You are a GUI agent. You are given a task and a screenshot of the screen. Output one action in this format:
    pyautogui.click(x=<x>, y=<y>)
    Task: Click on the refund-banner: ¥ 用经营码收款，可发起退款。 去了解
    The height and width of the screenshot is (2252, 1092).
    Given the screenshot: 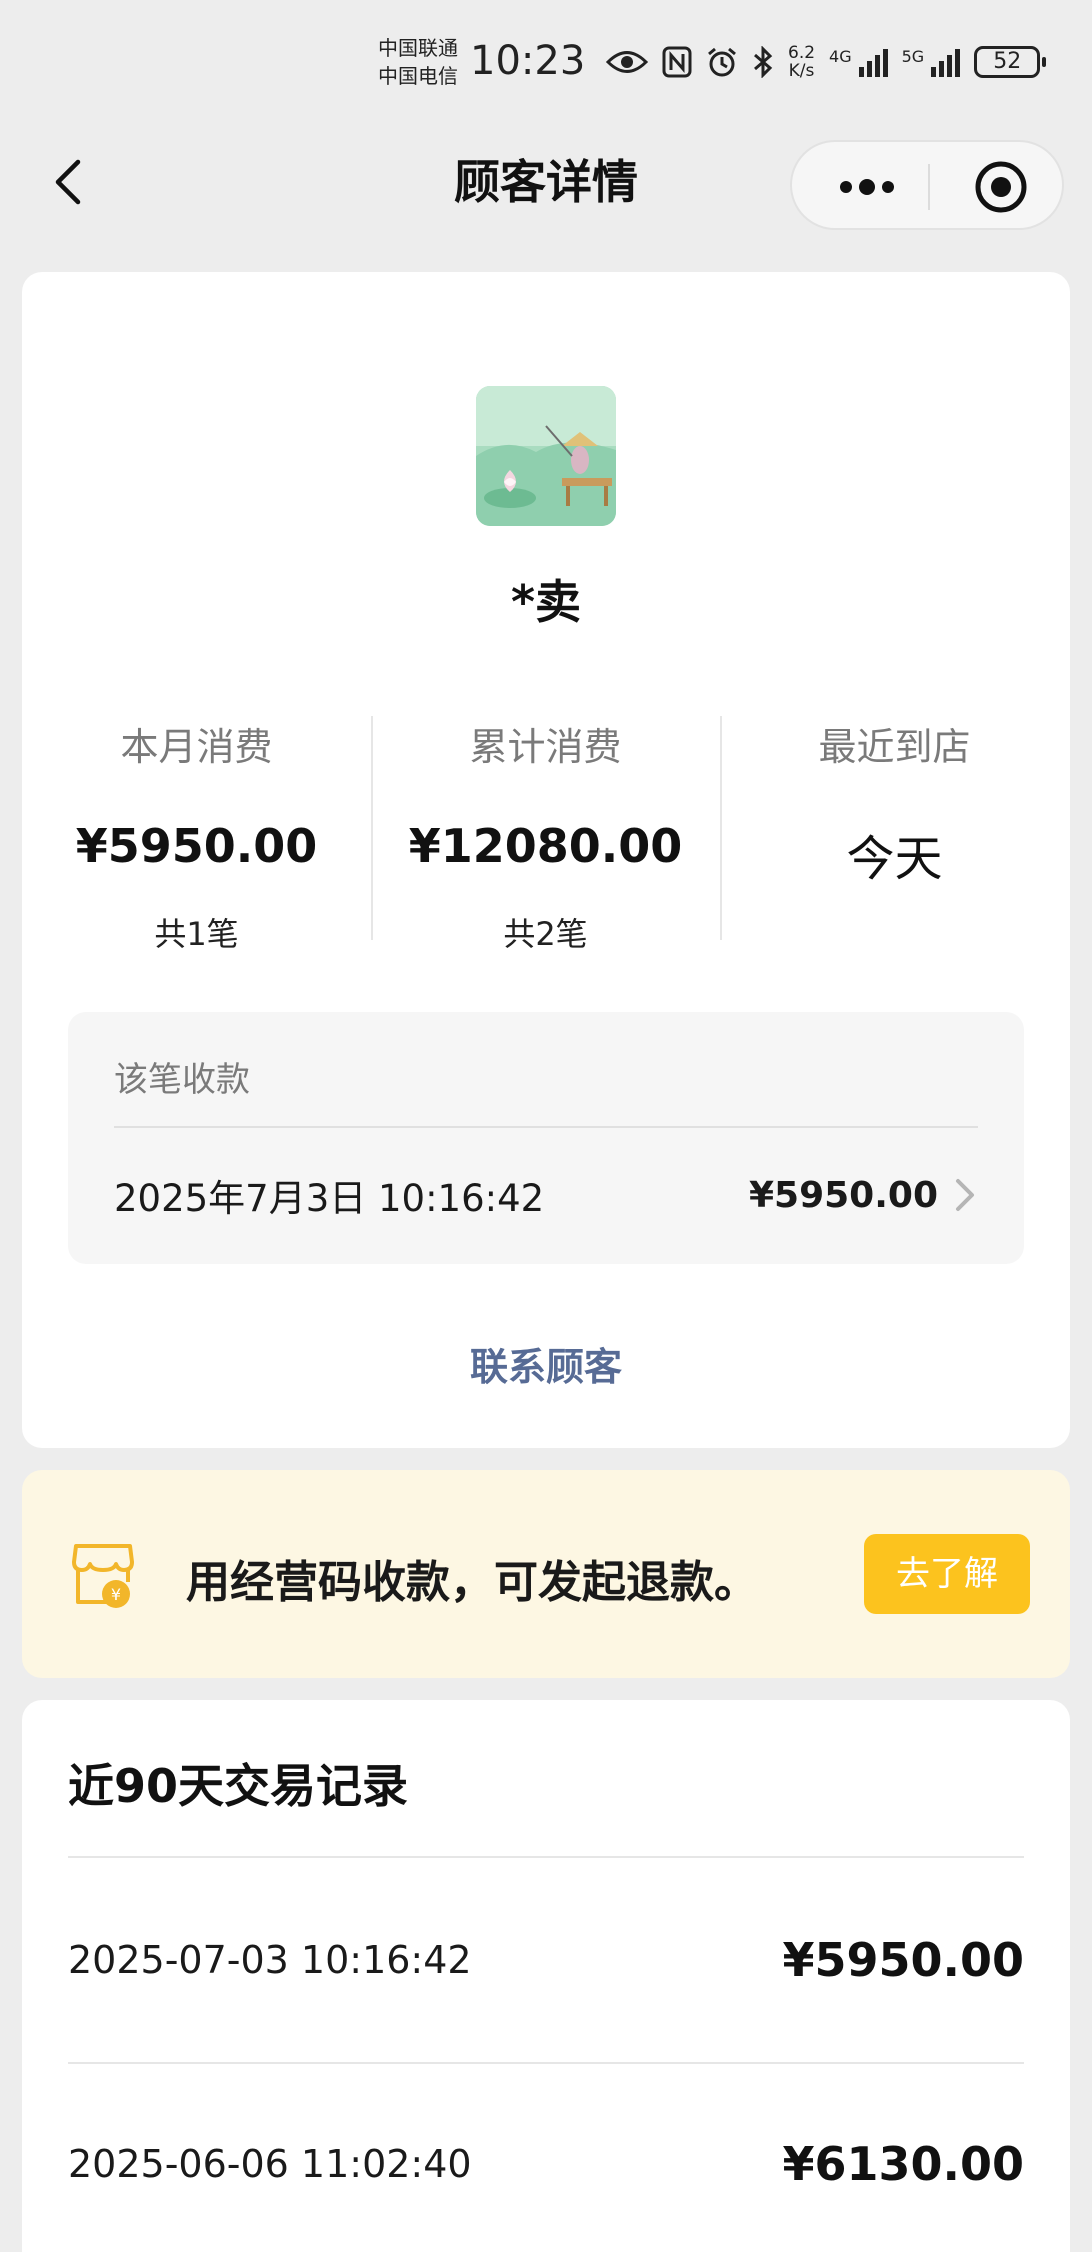 What is the action you would take?
    pyautogui.click(x=546, y=1574)
    